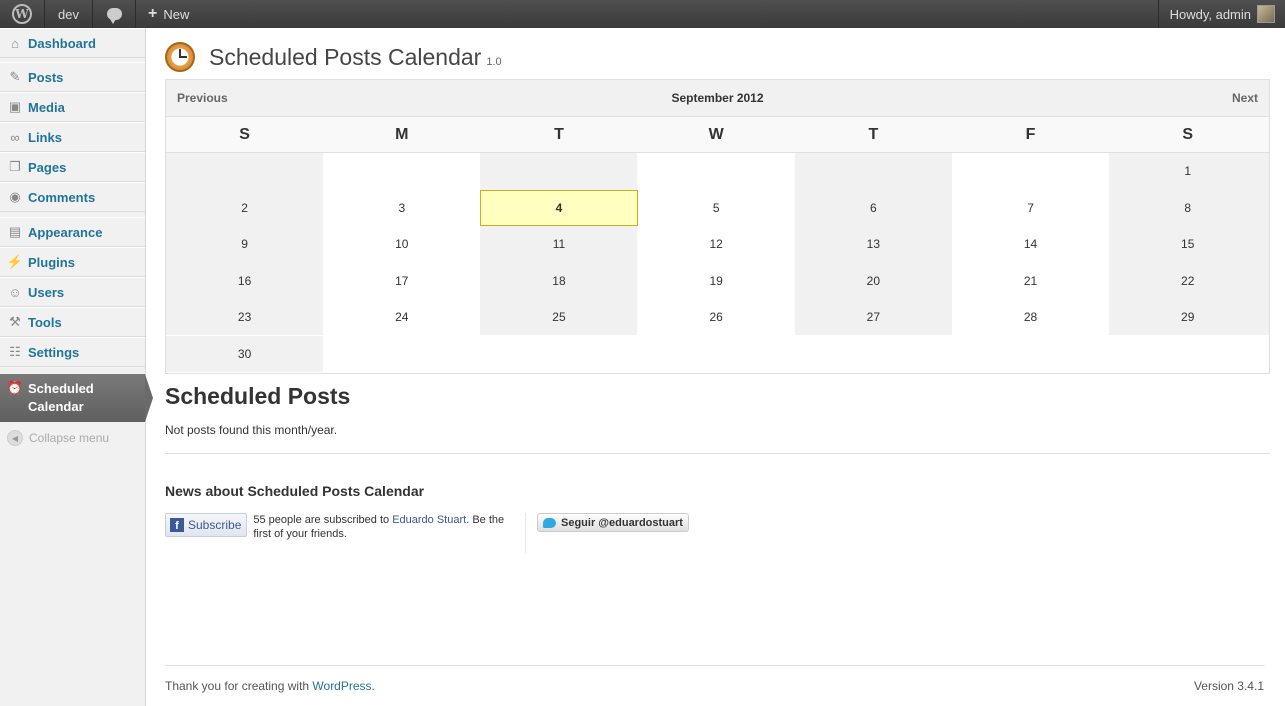 This screenshot has width=1285, height=706. Describe the element at coordinates (69, 14) in the screenshot. I see `site-name-link: dev` at that location.